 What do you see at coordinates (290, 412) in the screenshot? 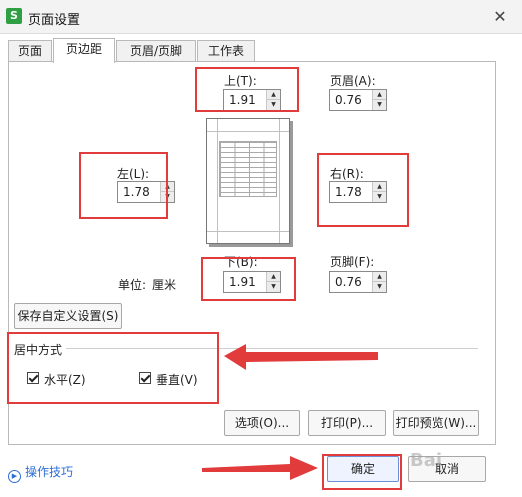
I see `annotation-arrows` at bounding box center [290, 412].